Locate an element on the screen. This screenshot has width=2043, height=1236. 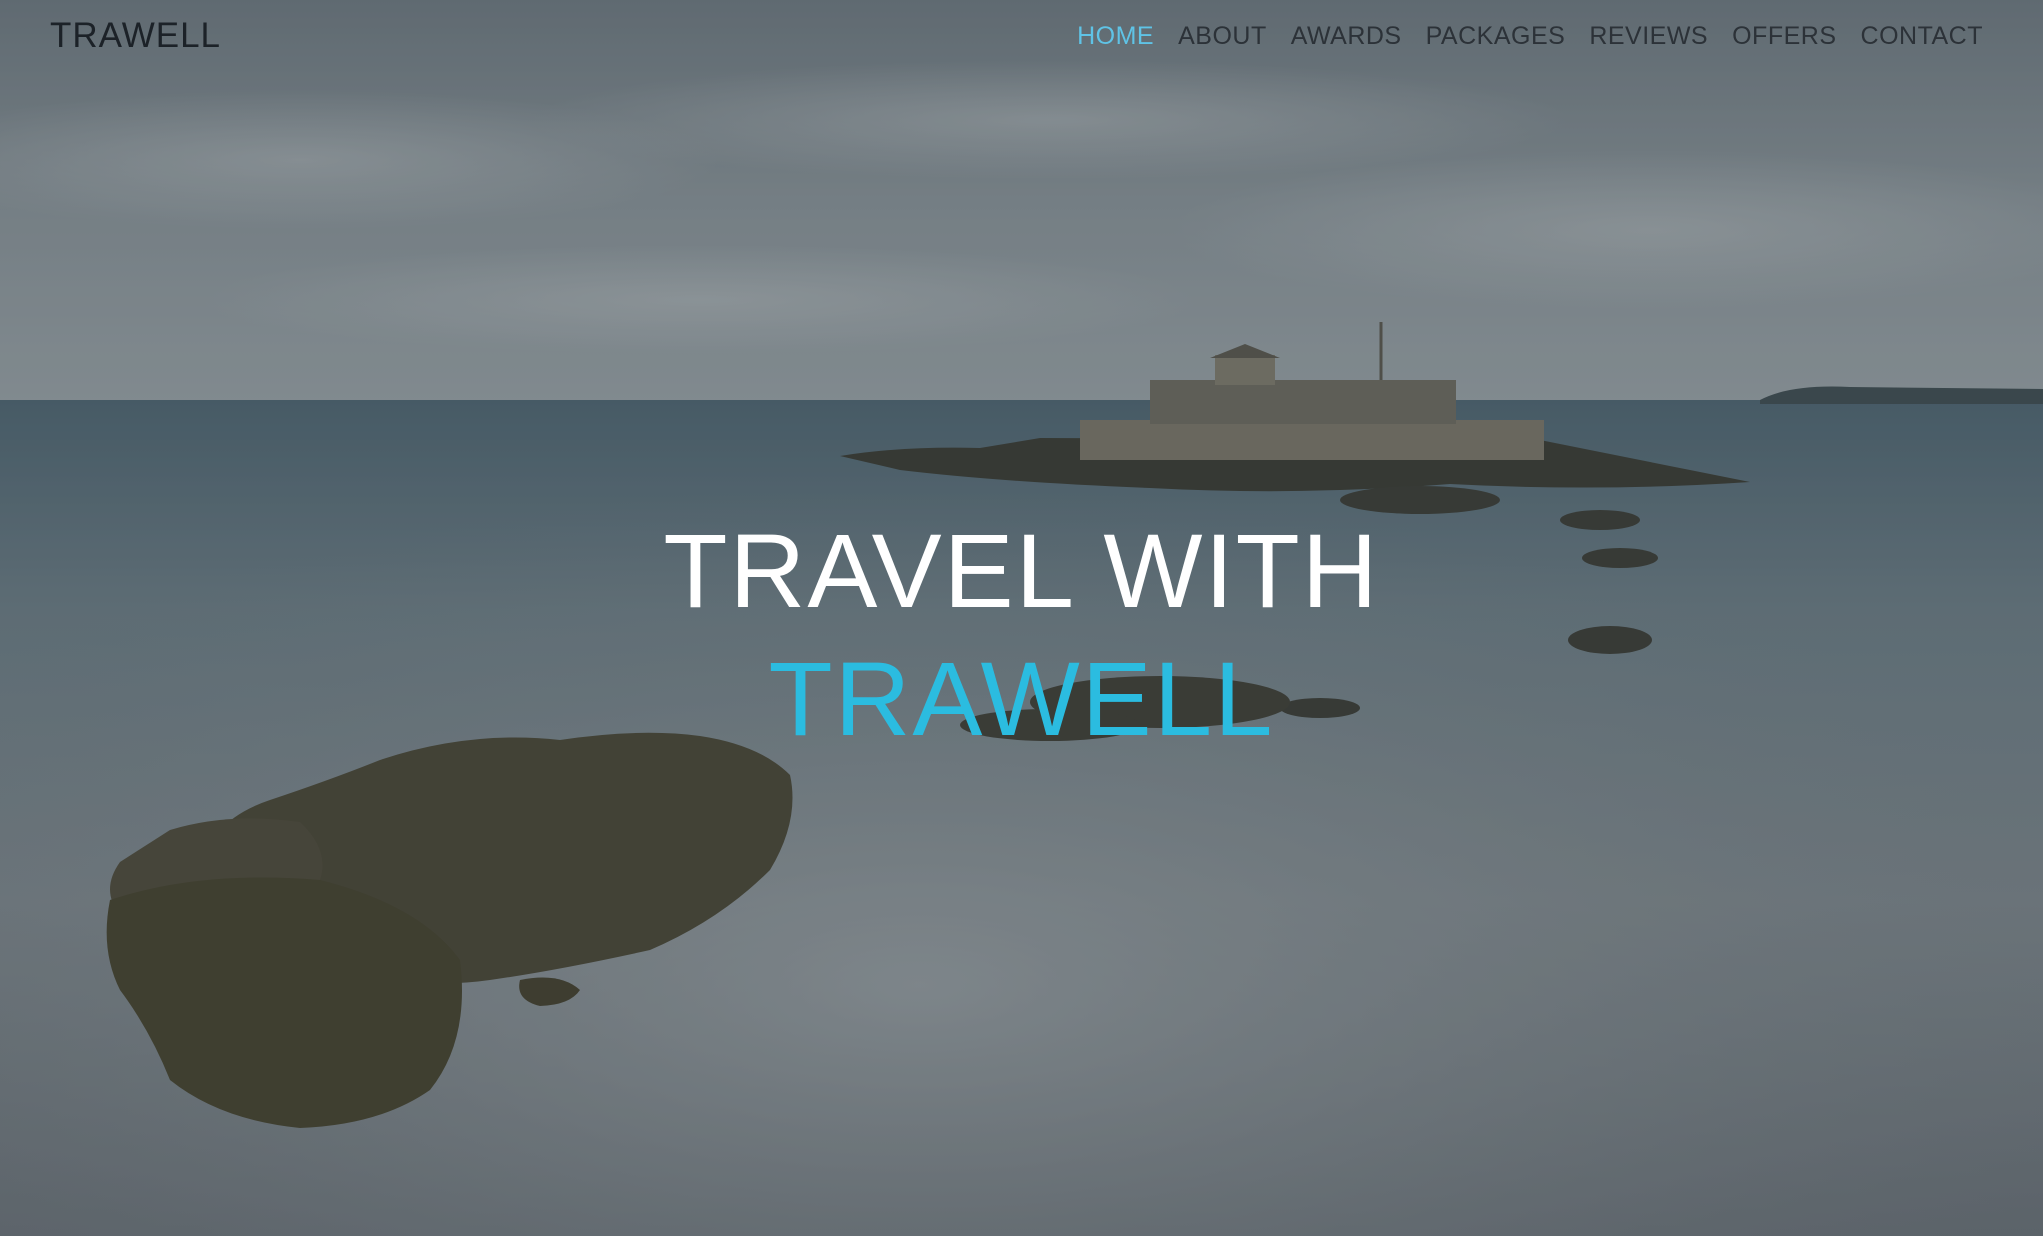
nav-link-packages: PACKAGES is located at coordinates (1496, 36).